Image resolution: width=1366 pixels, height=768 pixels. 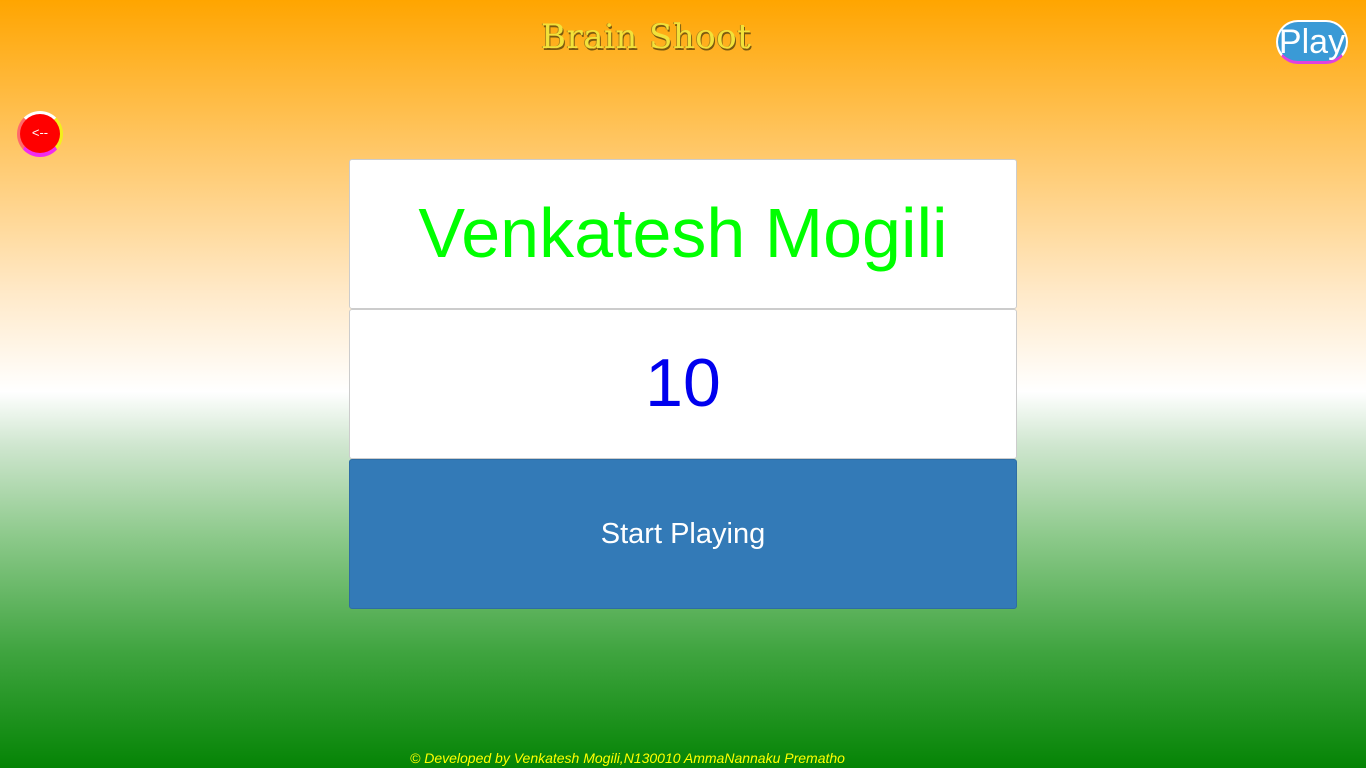 I want to click on start-playing-button: Start Playing, so click(x=683, y=534).